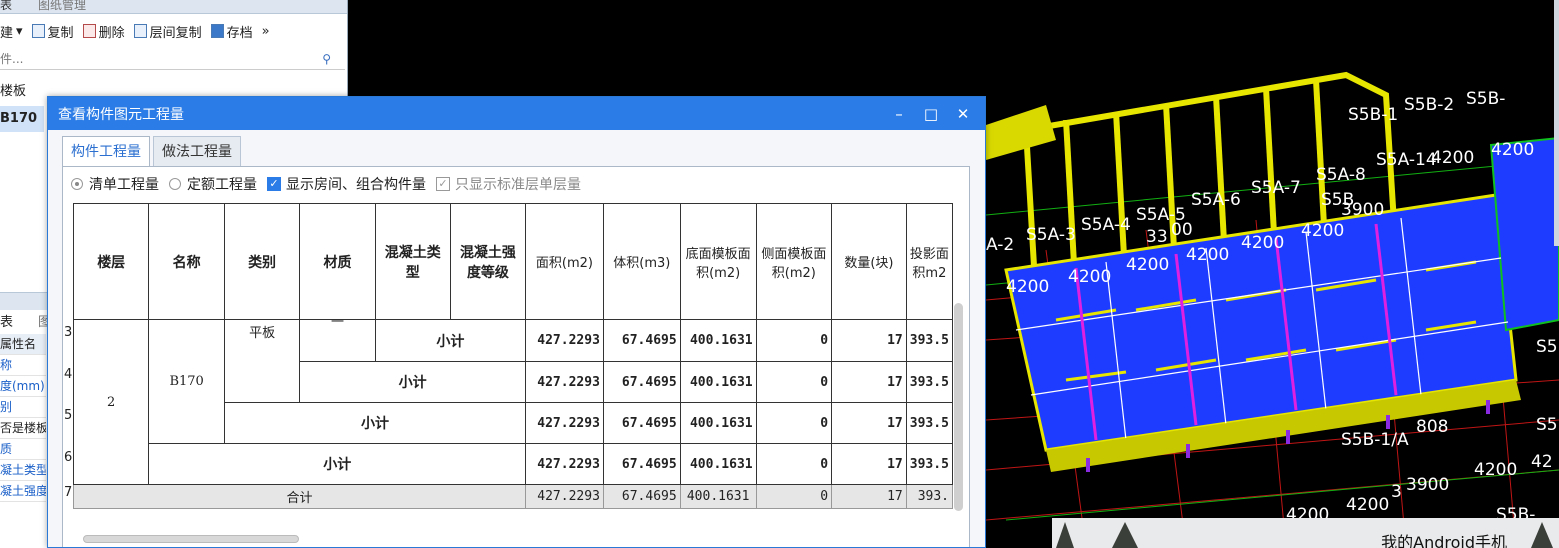 This screenshot has height=548, width=1559. Describe the element at coordinates (77, 184) in the screenshot. I see `radio-icon` at that location.